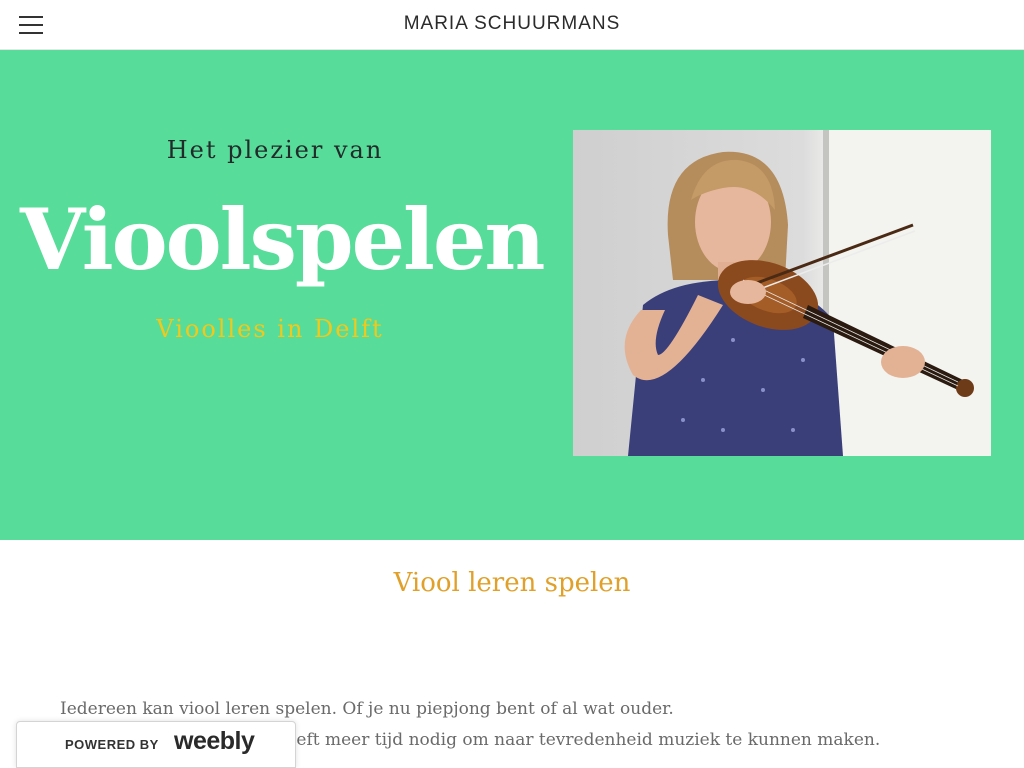  What do you see at coordinates (214, 741) in the screenshot?
I see `weebly-logo: weebly` at bounding box center [214, 741].